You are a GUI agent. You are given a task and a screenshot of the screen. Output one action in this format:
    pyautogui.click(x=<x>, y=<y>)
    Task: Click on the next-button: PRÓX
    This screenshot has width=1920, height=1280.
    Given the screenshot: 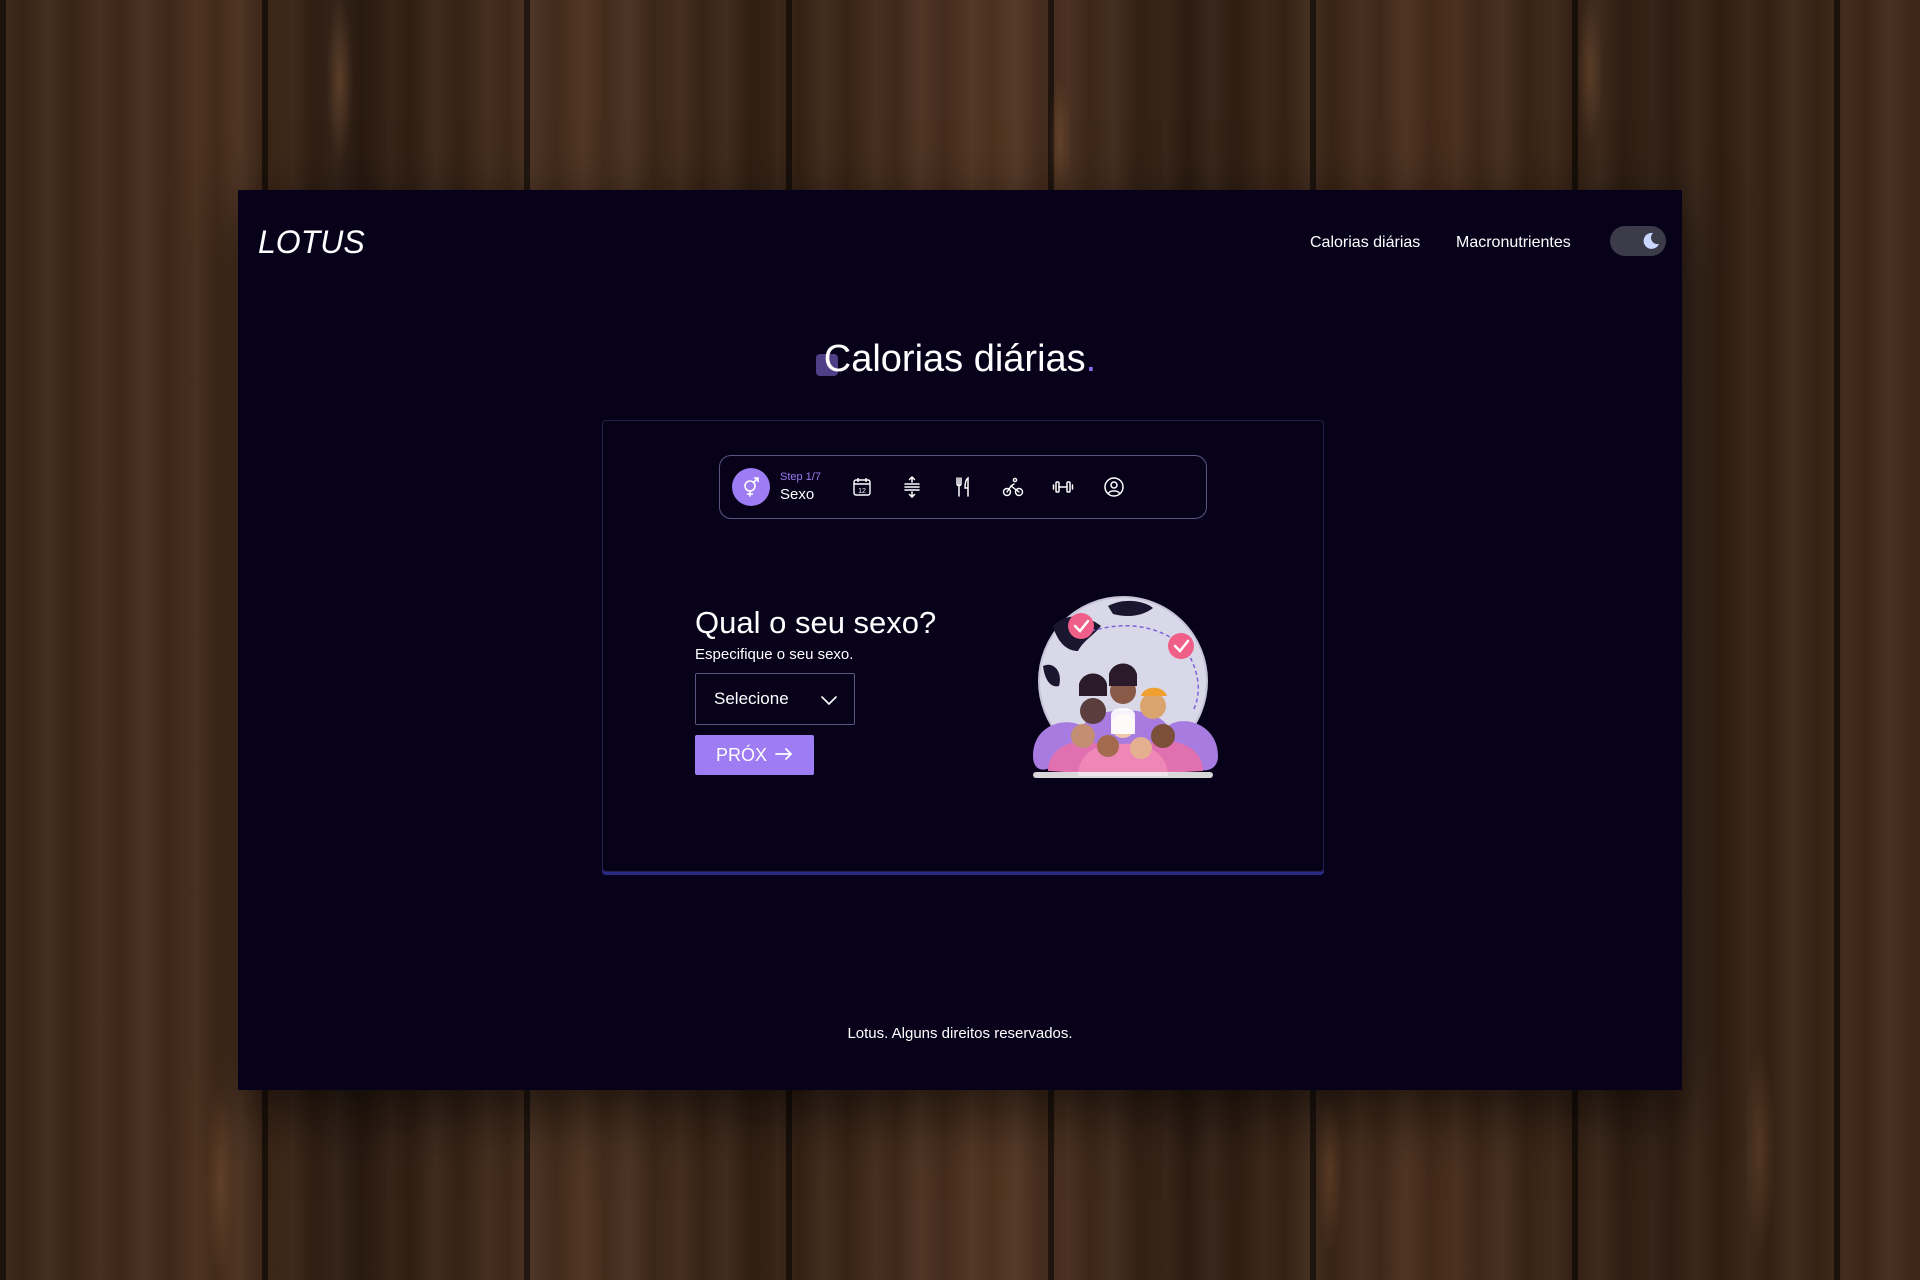 What is the action you would take?
    pyautogui.click(x=754, y=755)
    